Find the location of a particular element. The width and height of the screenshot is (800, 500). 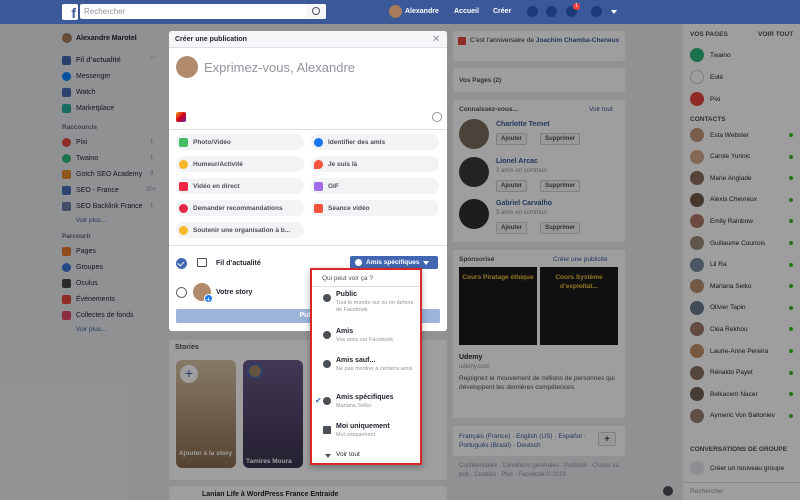

option-subtitle: Ne pas montrer à certains amis is located at coordinates (374, 369).